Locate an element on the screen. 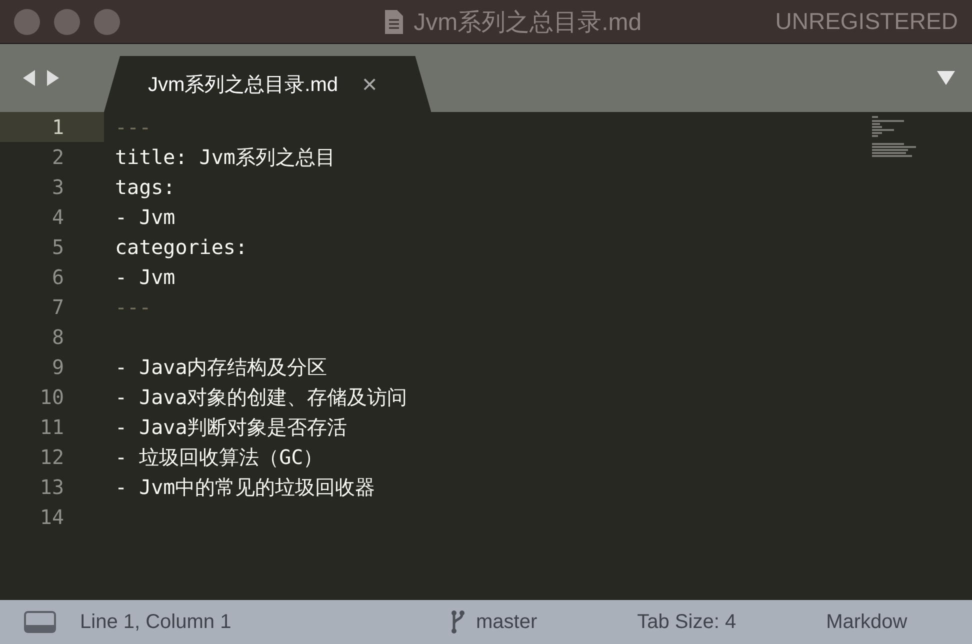 The image size is (972, 644). line-number: 9 is located at coordinates (57, 367).